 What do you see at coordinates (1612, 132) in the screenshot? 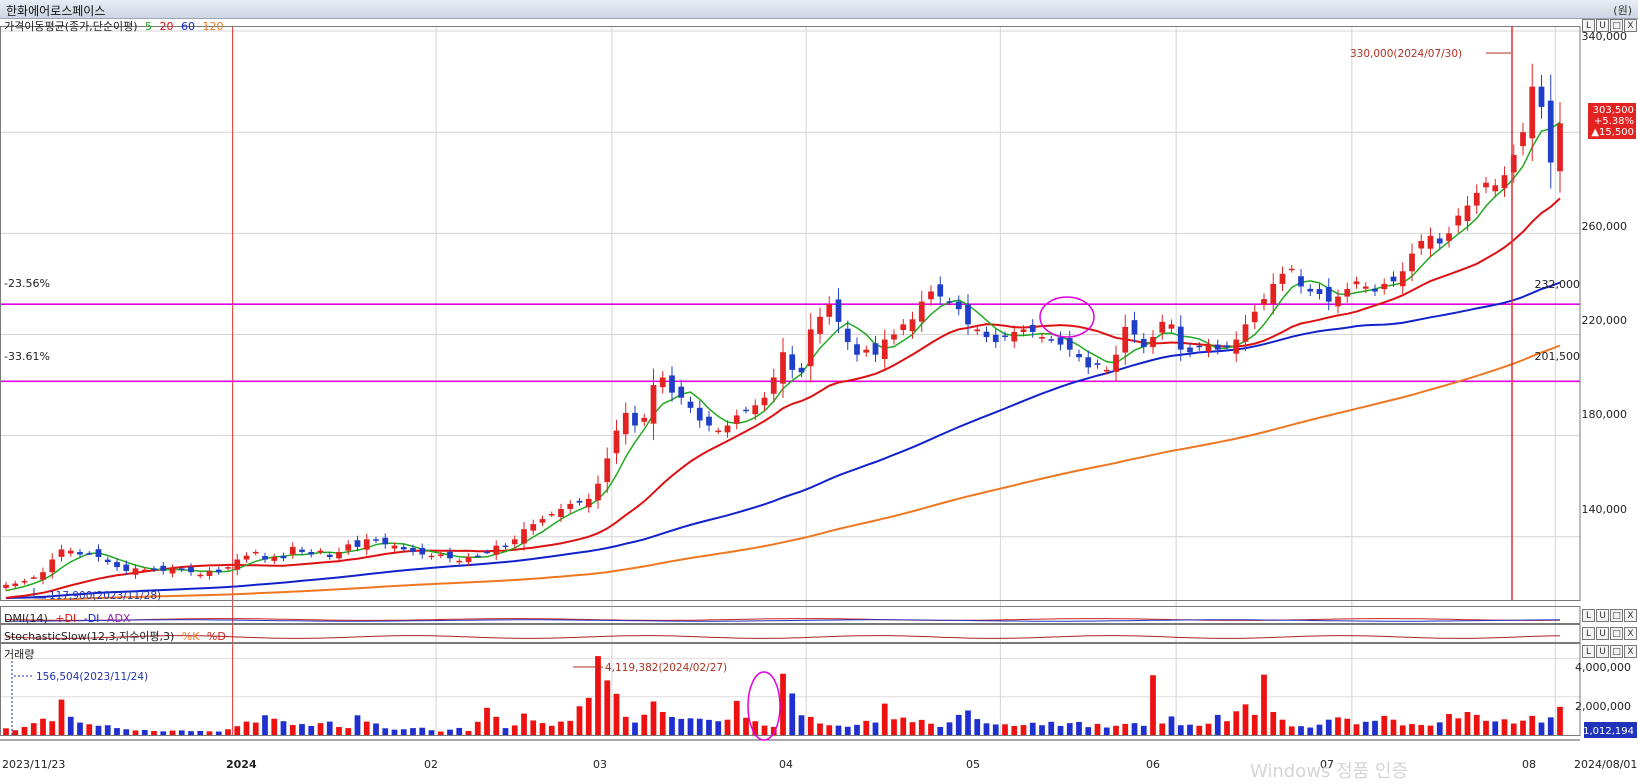
I see `current-change: ▲15,500` at bounding box center [1612, 132].